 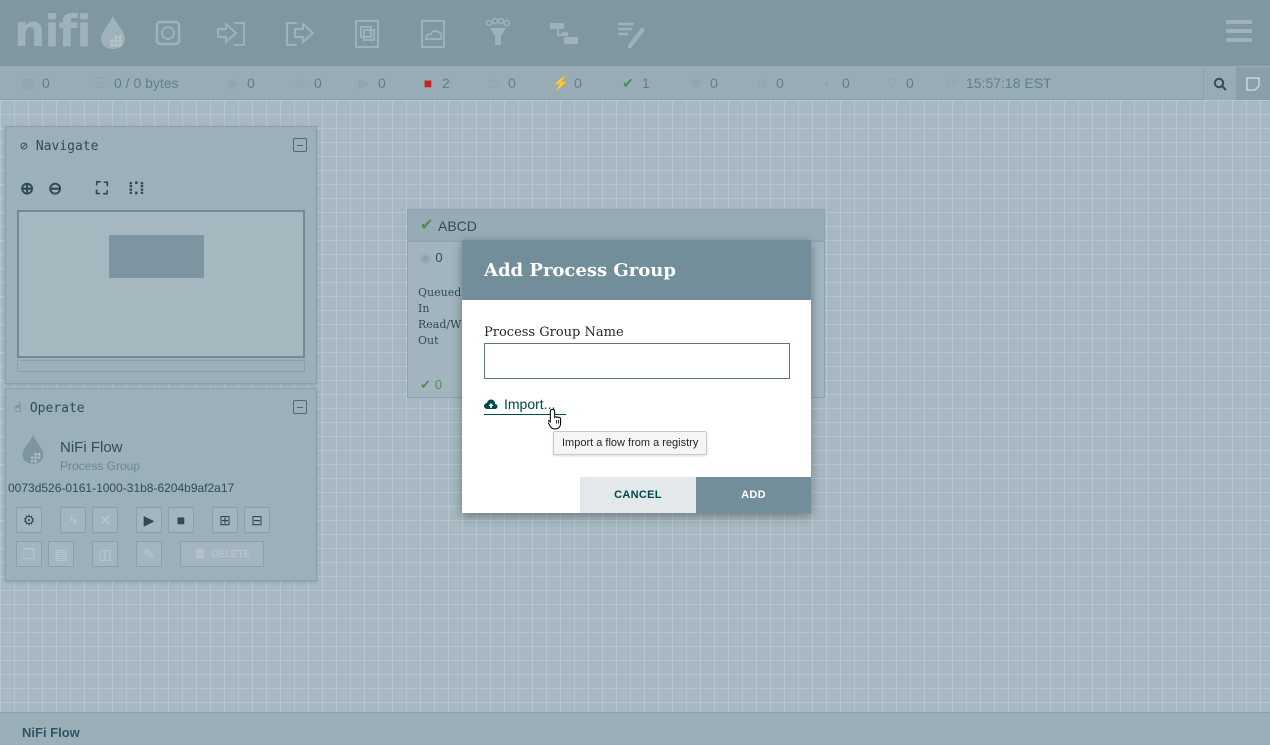 I want to click on delete-button: 🗑 DELETE, so click(x=222, y=554).